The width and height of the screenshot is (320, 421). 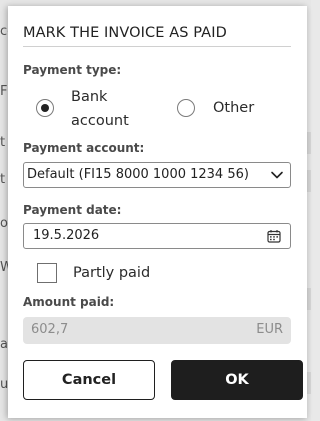 I want to click on payment-type-label: Payment type:, so click(x=72, y=70).